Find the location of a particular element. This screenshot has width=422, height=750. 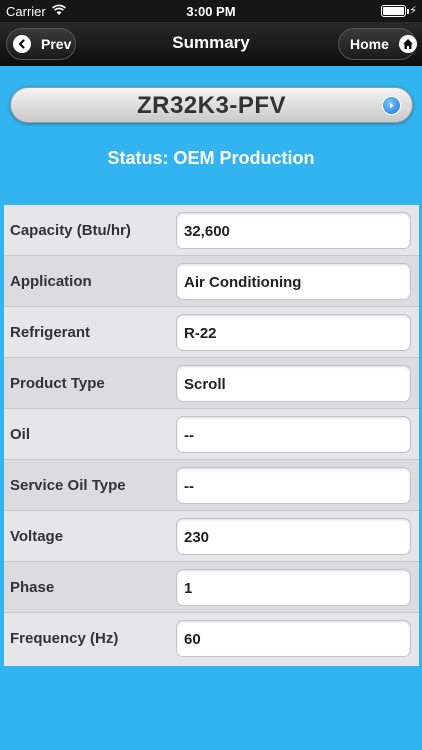

home-button-label: Home is located at coordinates (369, 44).